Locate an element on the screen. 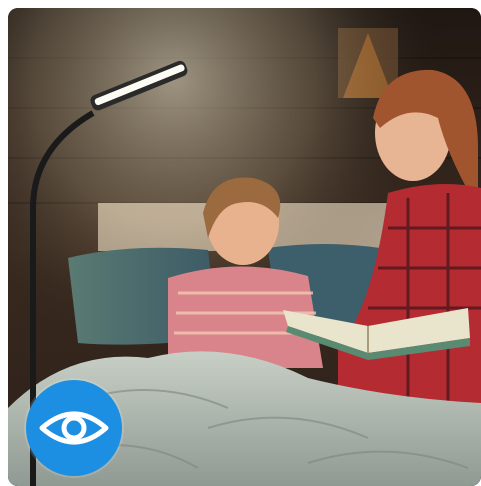  eye-icon is located at coordinates (74, 428).